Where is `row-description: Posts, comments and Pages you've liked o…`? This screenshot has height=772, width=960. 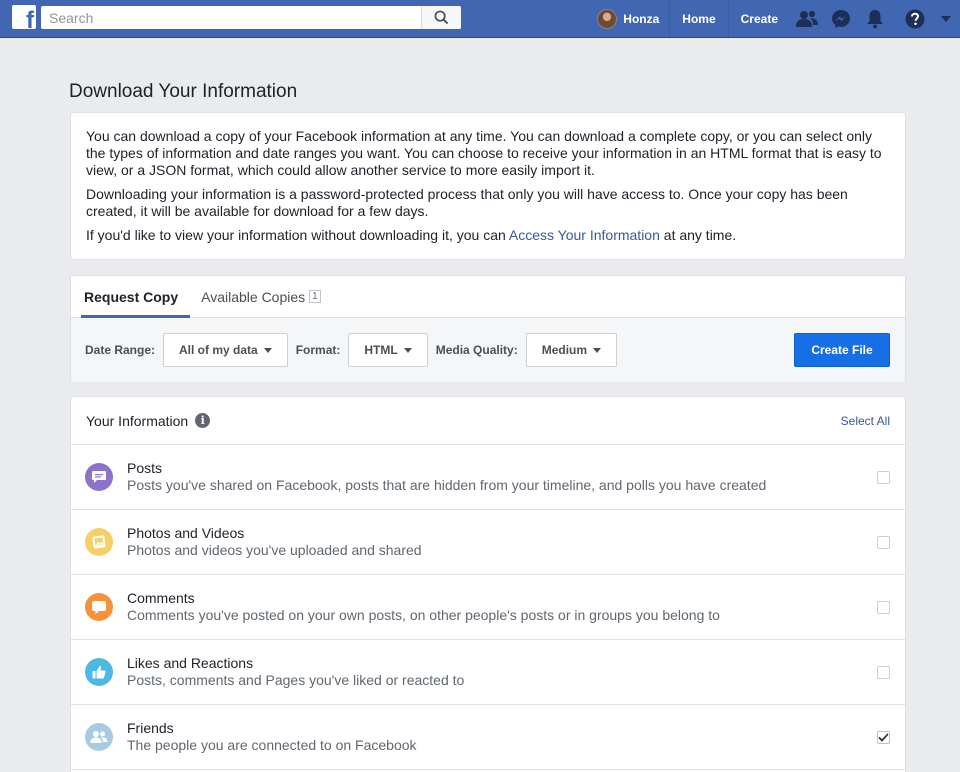
row-description: Posts, comments and Pages you've liked o… is located at coordinates (296, 680).